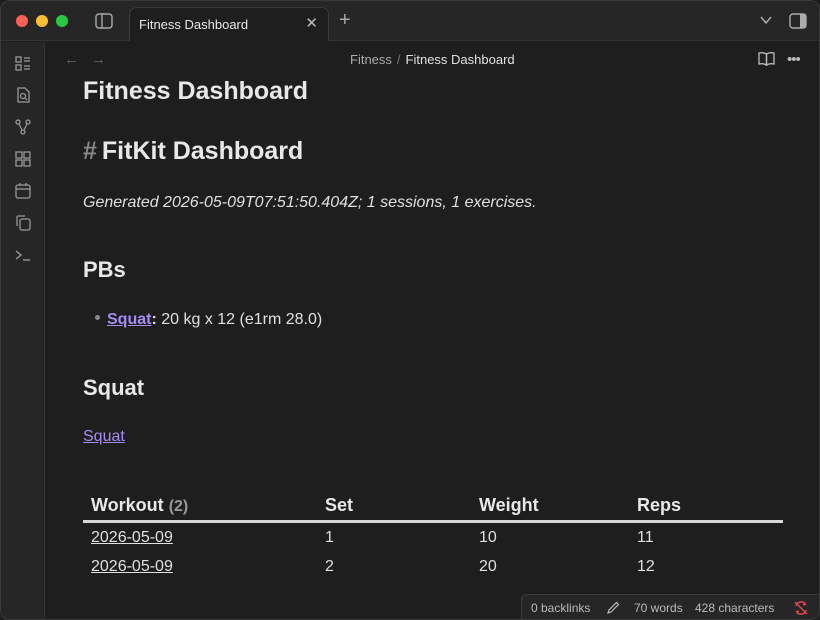 This screenshot has height=620, width=820. Describe the element at coordinates (613, 607) in the screenshot. I see `pencil-icon` at that location.